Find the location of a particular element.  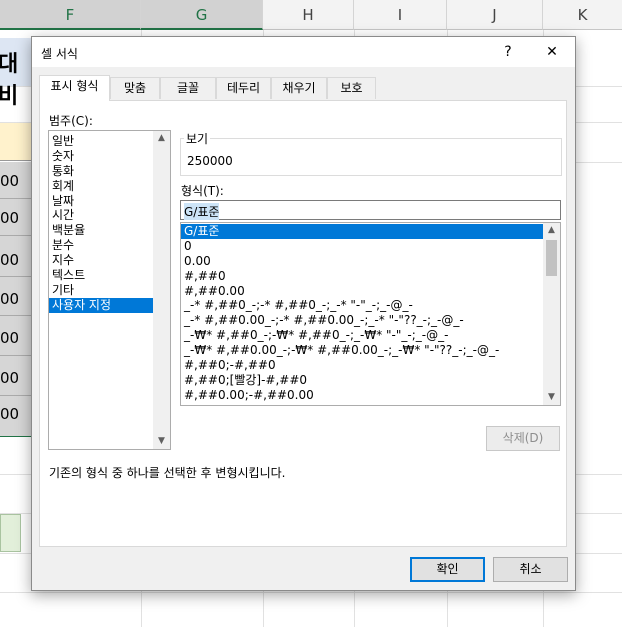

dialog-titlebar: 셀 서식 ? ✕ is located at coordinates (303, 52).